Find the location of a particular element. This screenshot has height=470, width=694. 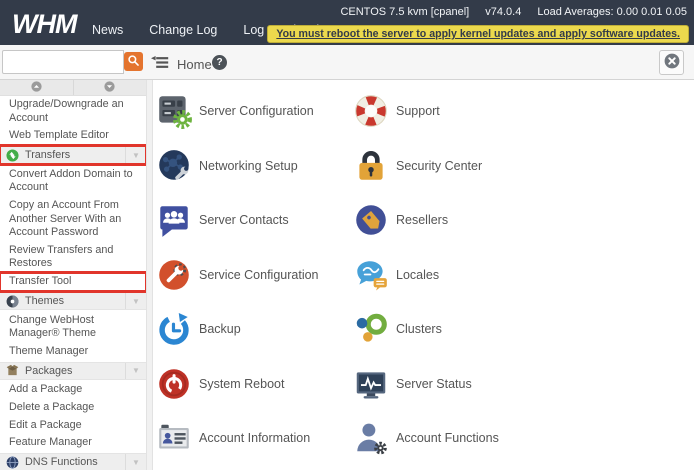

sidebar-item-add-a-package: Add a Package is located at coordinates (73, 390).